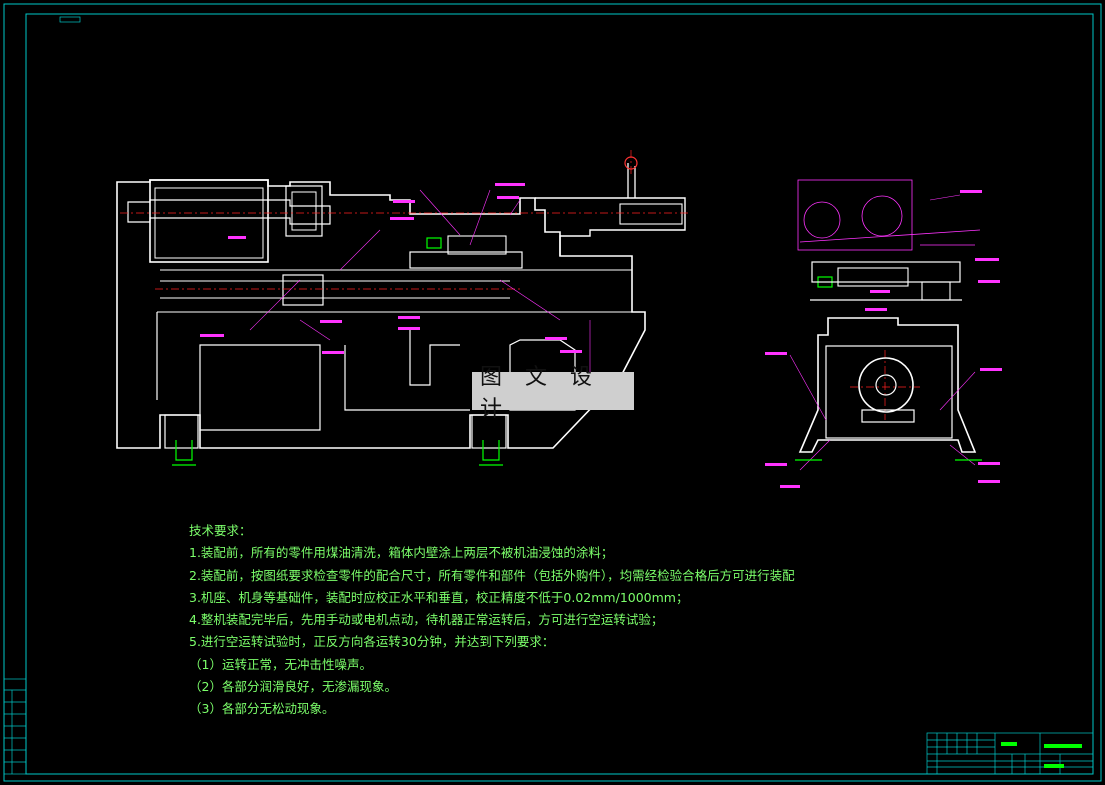 This screenshot has height=785, width=1105. What do you see at coordinates (280, 664) in the screenshot?
I see `requirement-item: （1）运转正常，无冲击性噪声。` at bounding box center [280, 664].